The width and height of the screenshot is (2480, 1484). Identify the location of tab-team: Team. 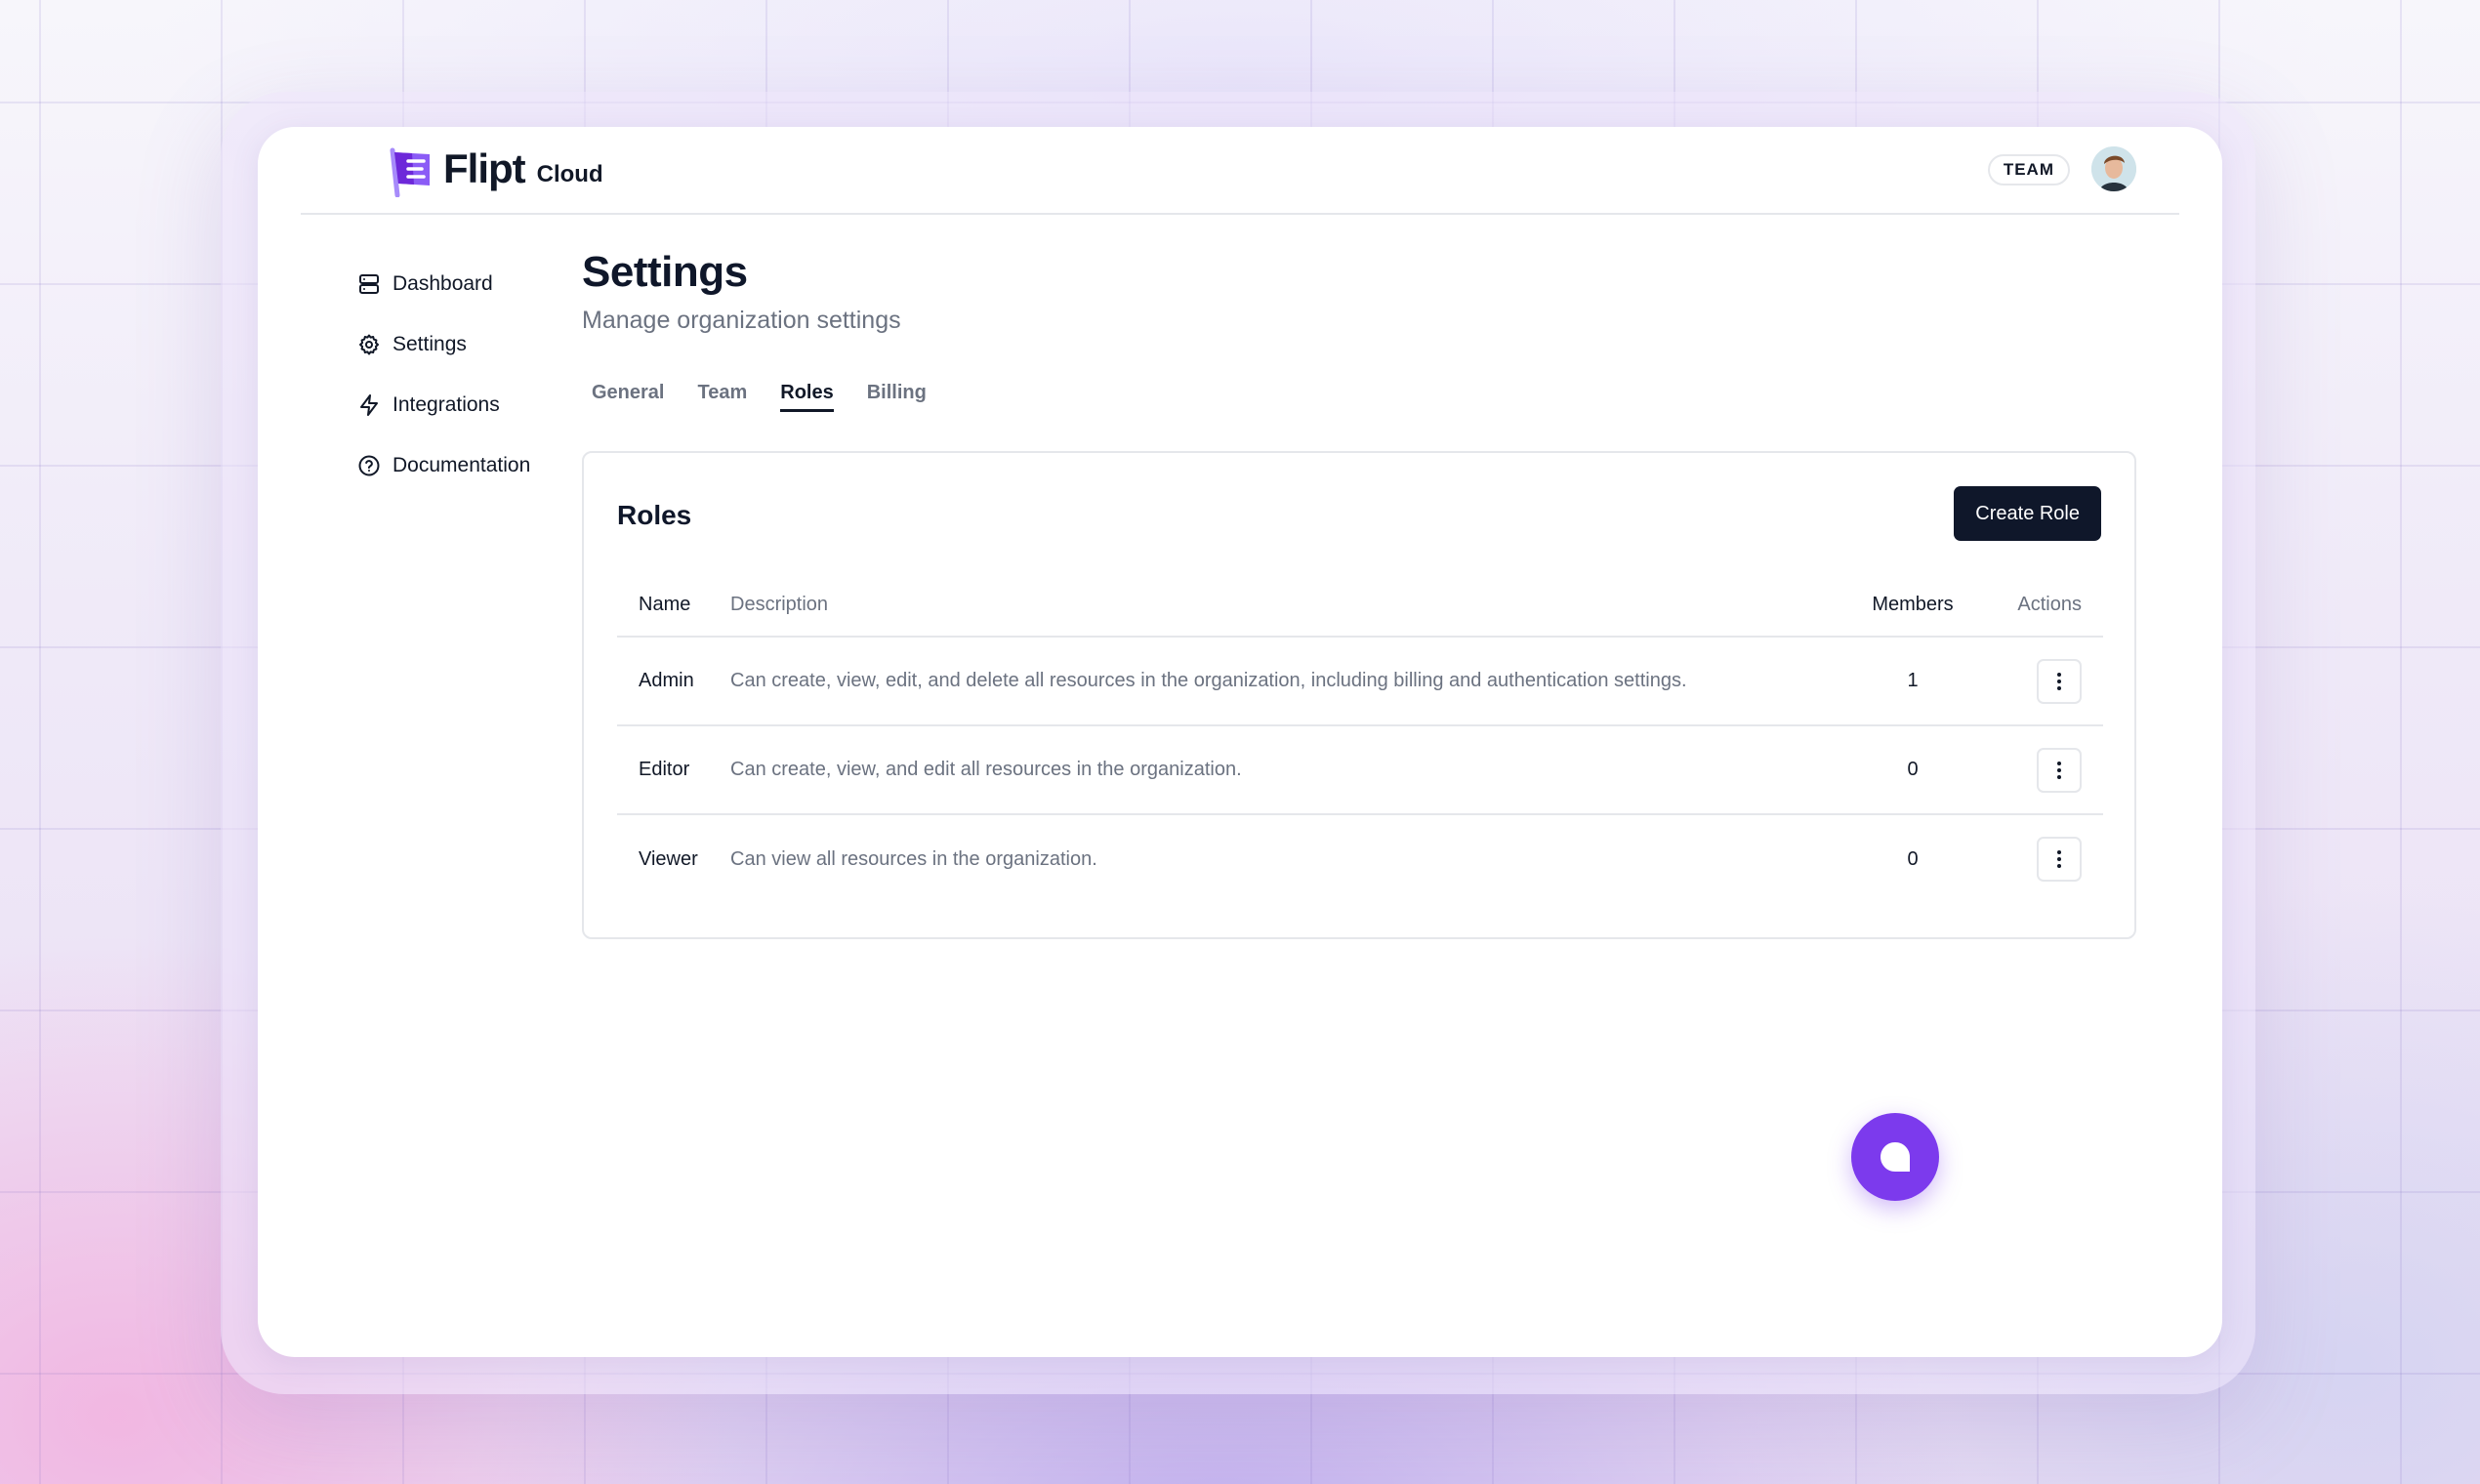
(722, 397).